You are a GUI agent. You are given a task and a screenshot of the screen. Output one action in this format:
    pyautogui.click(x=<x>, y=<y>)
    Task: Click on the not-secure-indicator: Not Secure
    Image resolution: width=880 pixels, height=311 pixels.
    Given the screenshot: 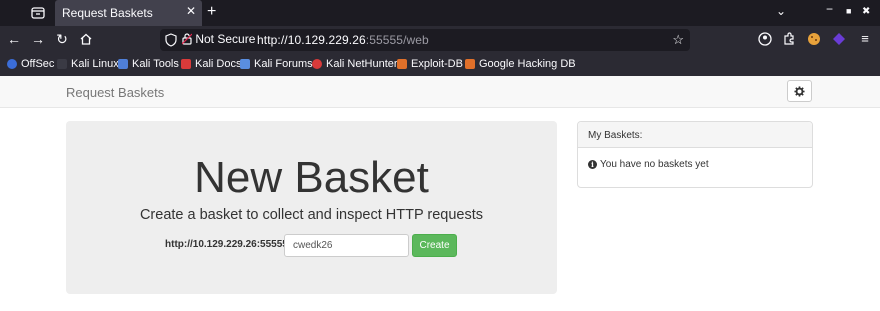 What is the action you would take?
    pyautogui.click(x=218, y=39)
    